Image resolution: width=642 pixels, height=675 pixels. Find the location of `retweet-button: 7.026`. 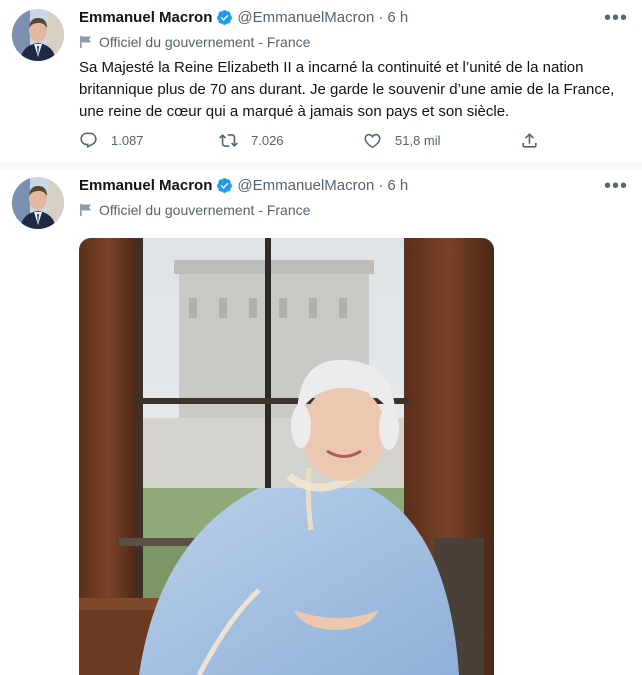

retweet-button: 7.026 is located at coordinates (251, 140).